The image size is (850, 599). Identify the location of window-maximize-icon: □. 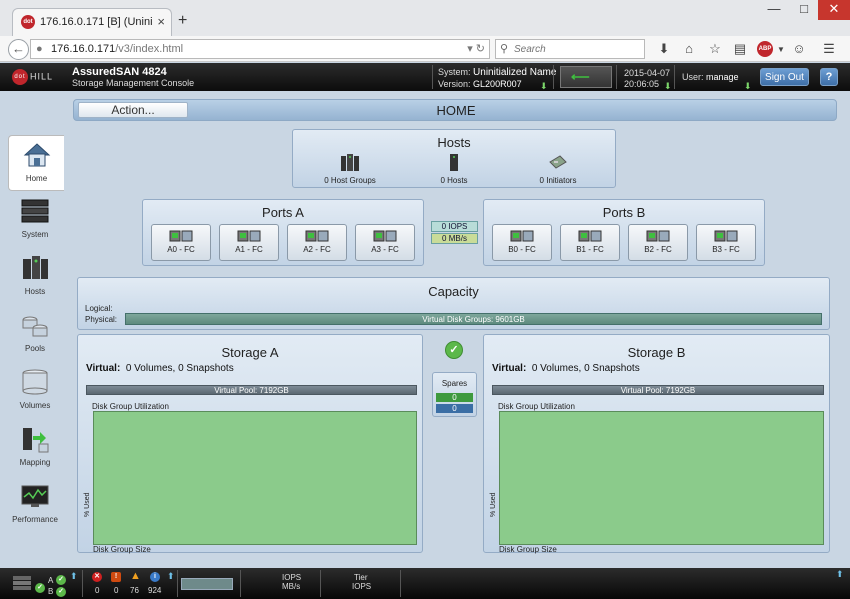
(804, 10).